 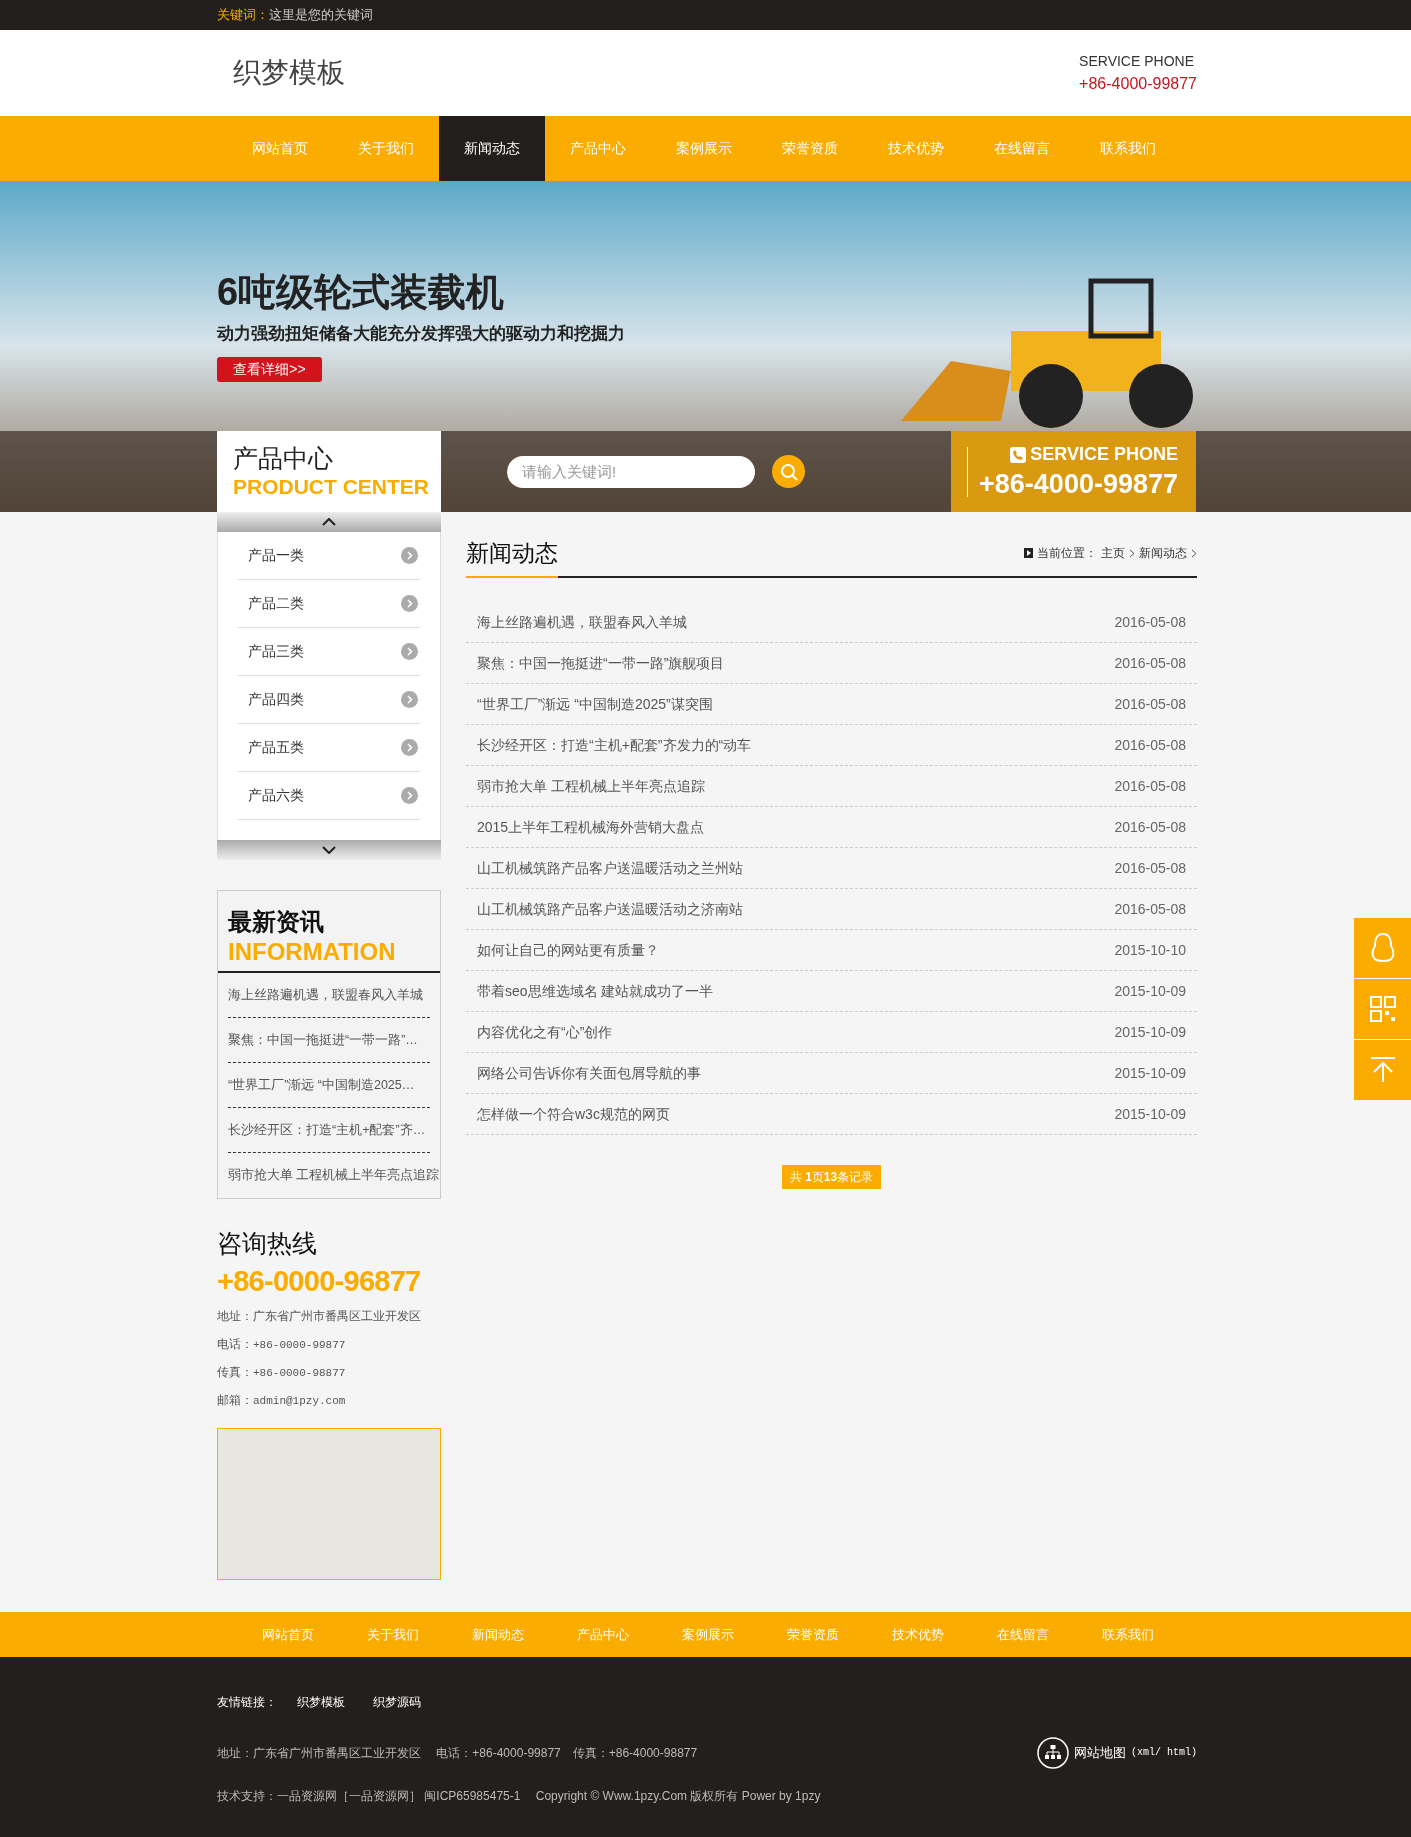 I want to click on links-label: 友情链接：, so click(x=247, y=1702).